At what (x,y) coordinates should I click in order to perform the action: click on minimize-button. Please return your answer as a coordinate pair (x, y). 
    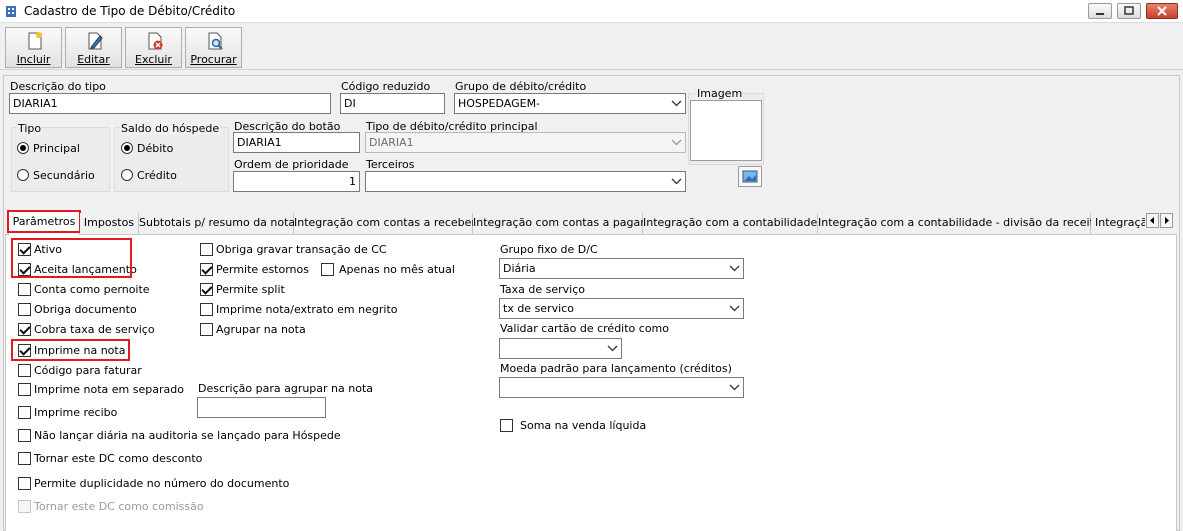
    Looking at the image, I should click on (1100, 11).